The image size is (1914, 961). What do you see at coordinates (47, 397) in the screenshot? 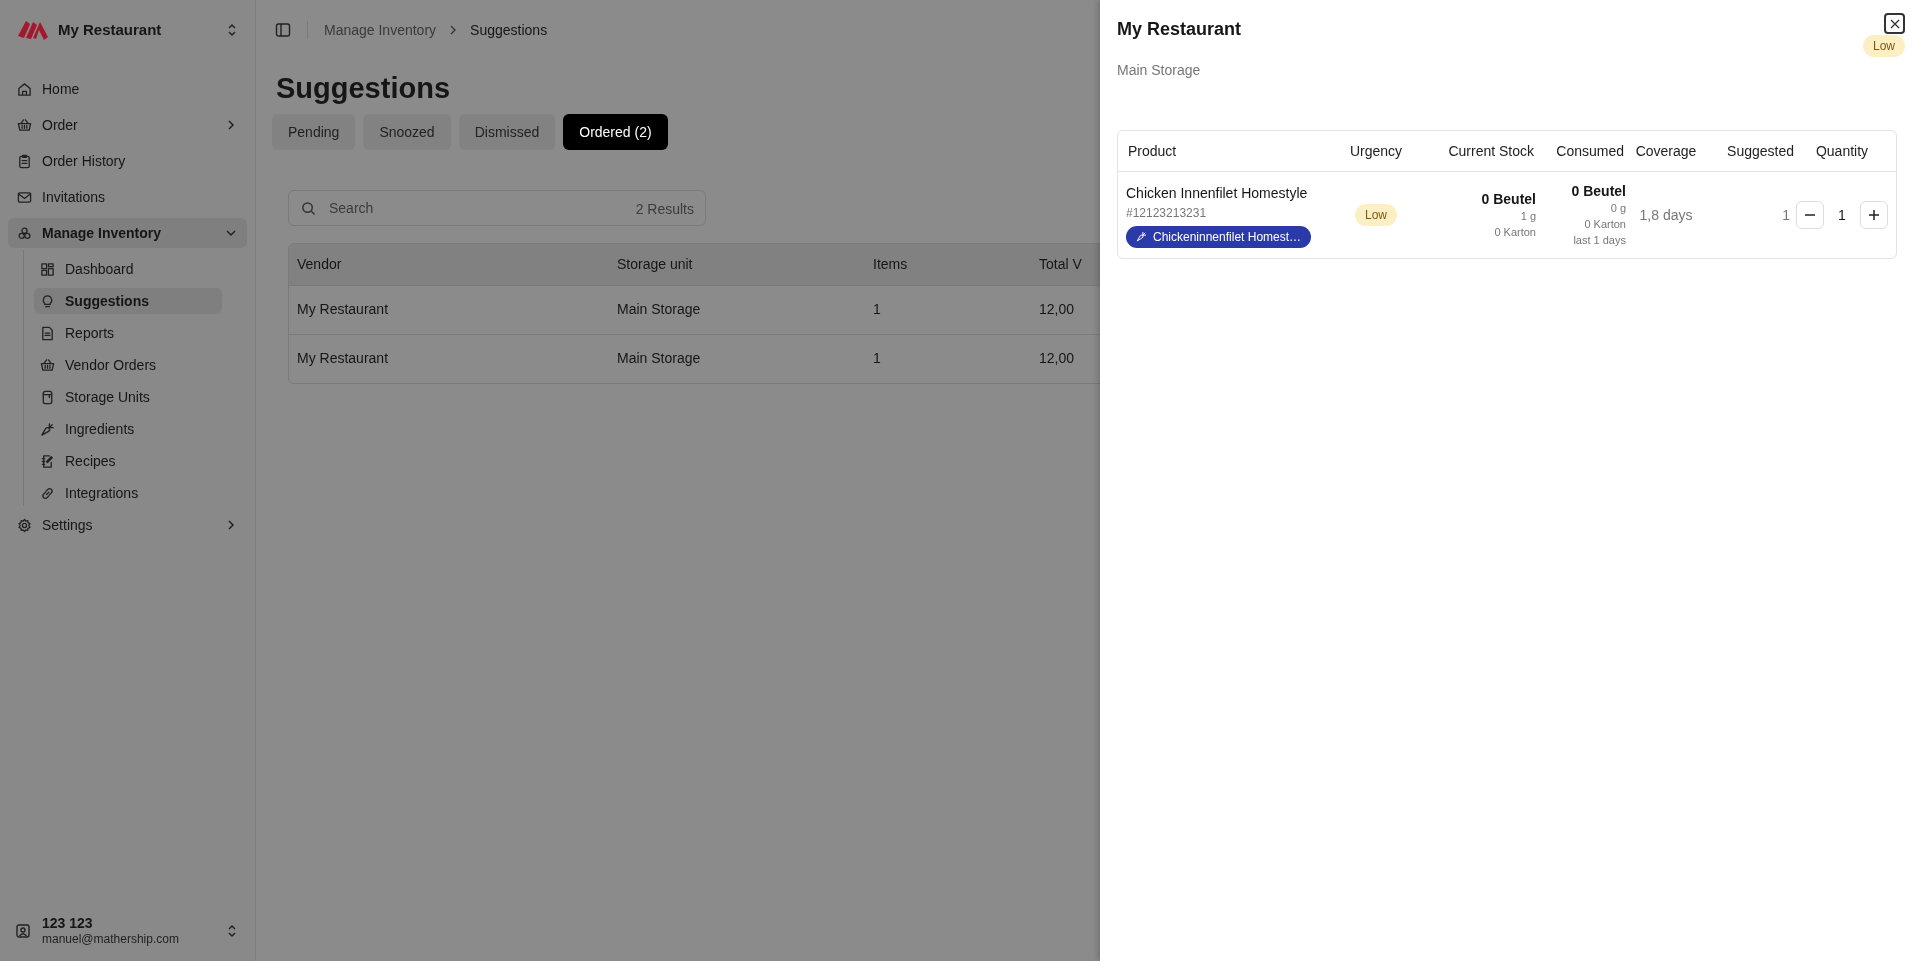
I see `container-icon` at bounding box center [47, 397].